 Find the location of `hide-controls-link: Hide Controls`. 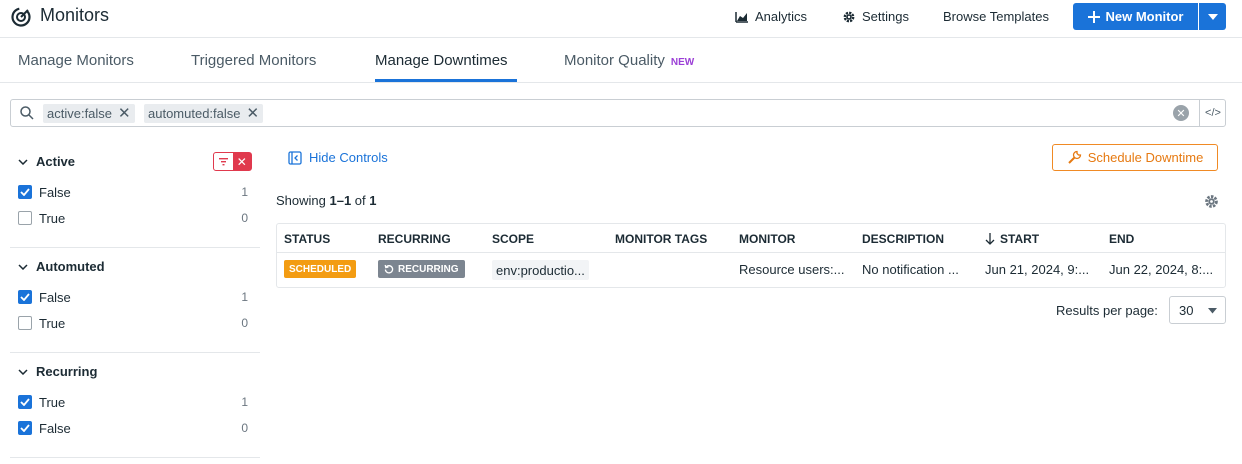

hide-controls-link: Hide Controls is located at coordinates (338, 157).